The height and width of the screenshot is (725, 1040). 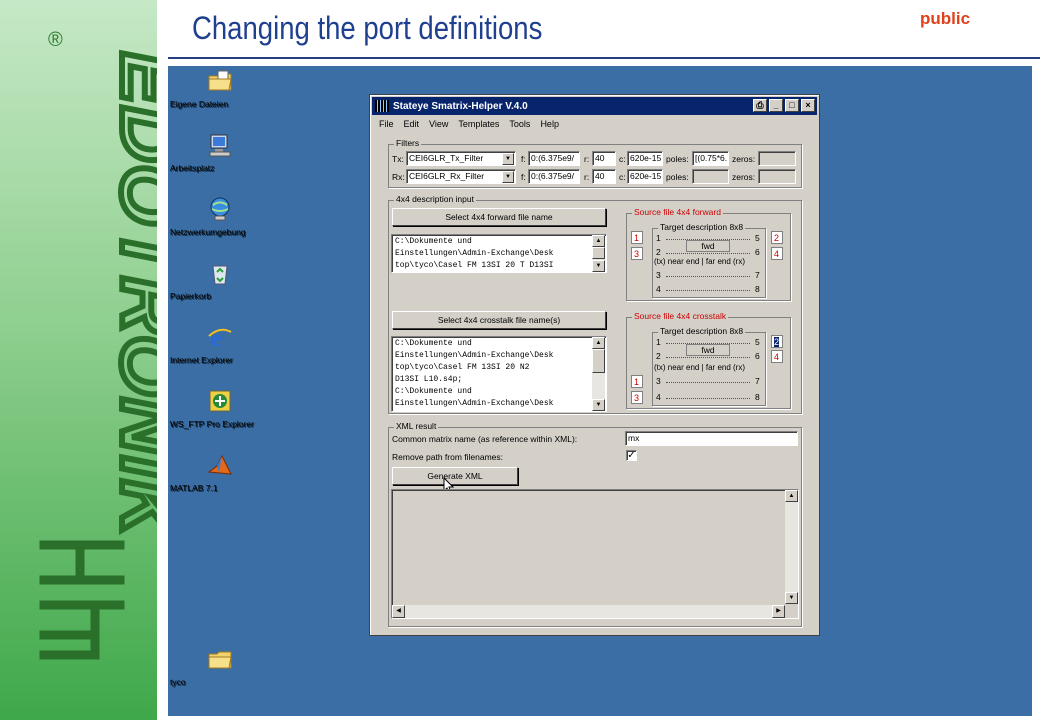 What do you see at coordinates (658, 238) in the screenshot?
I see `forward-row-1-left: 1` at bounding box center [658, 238].